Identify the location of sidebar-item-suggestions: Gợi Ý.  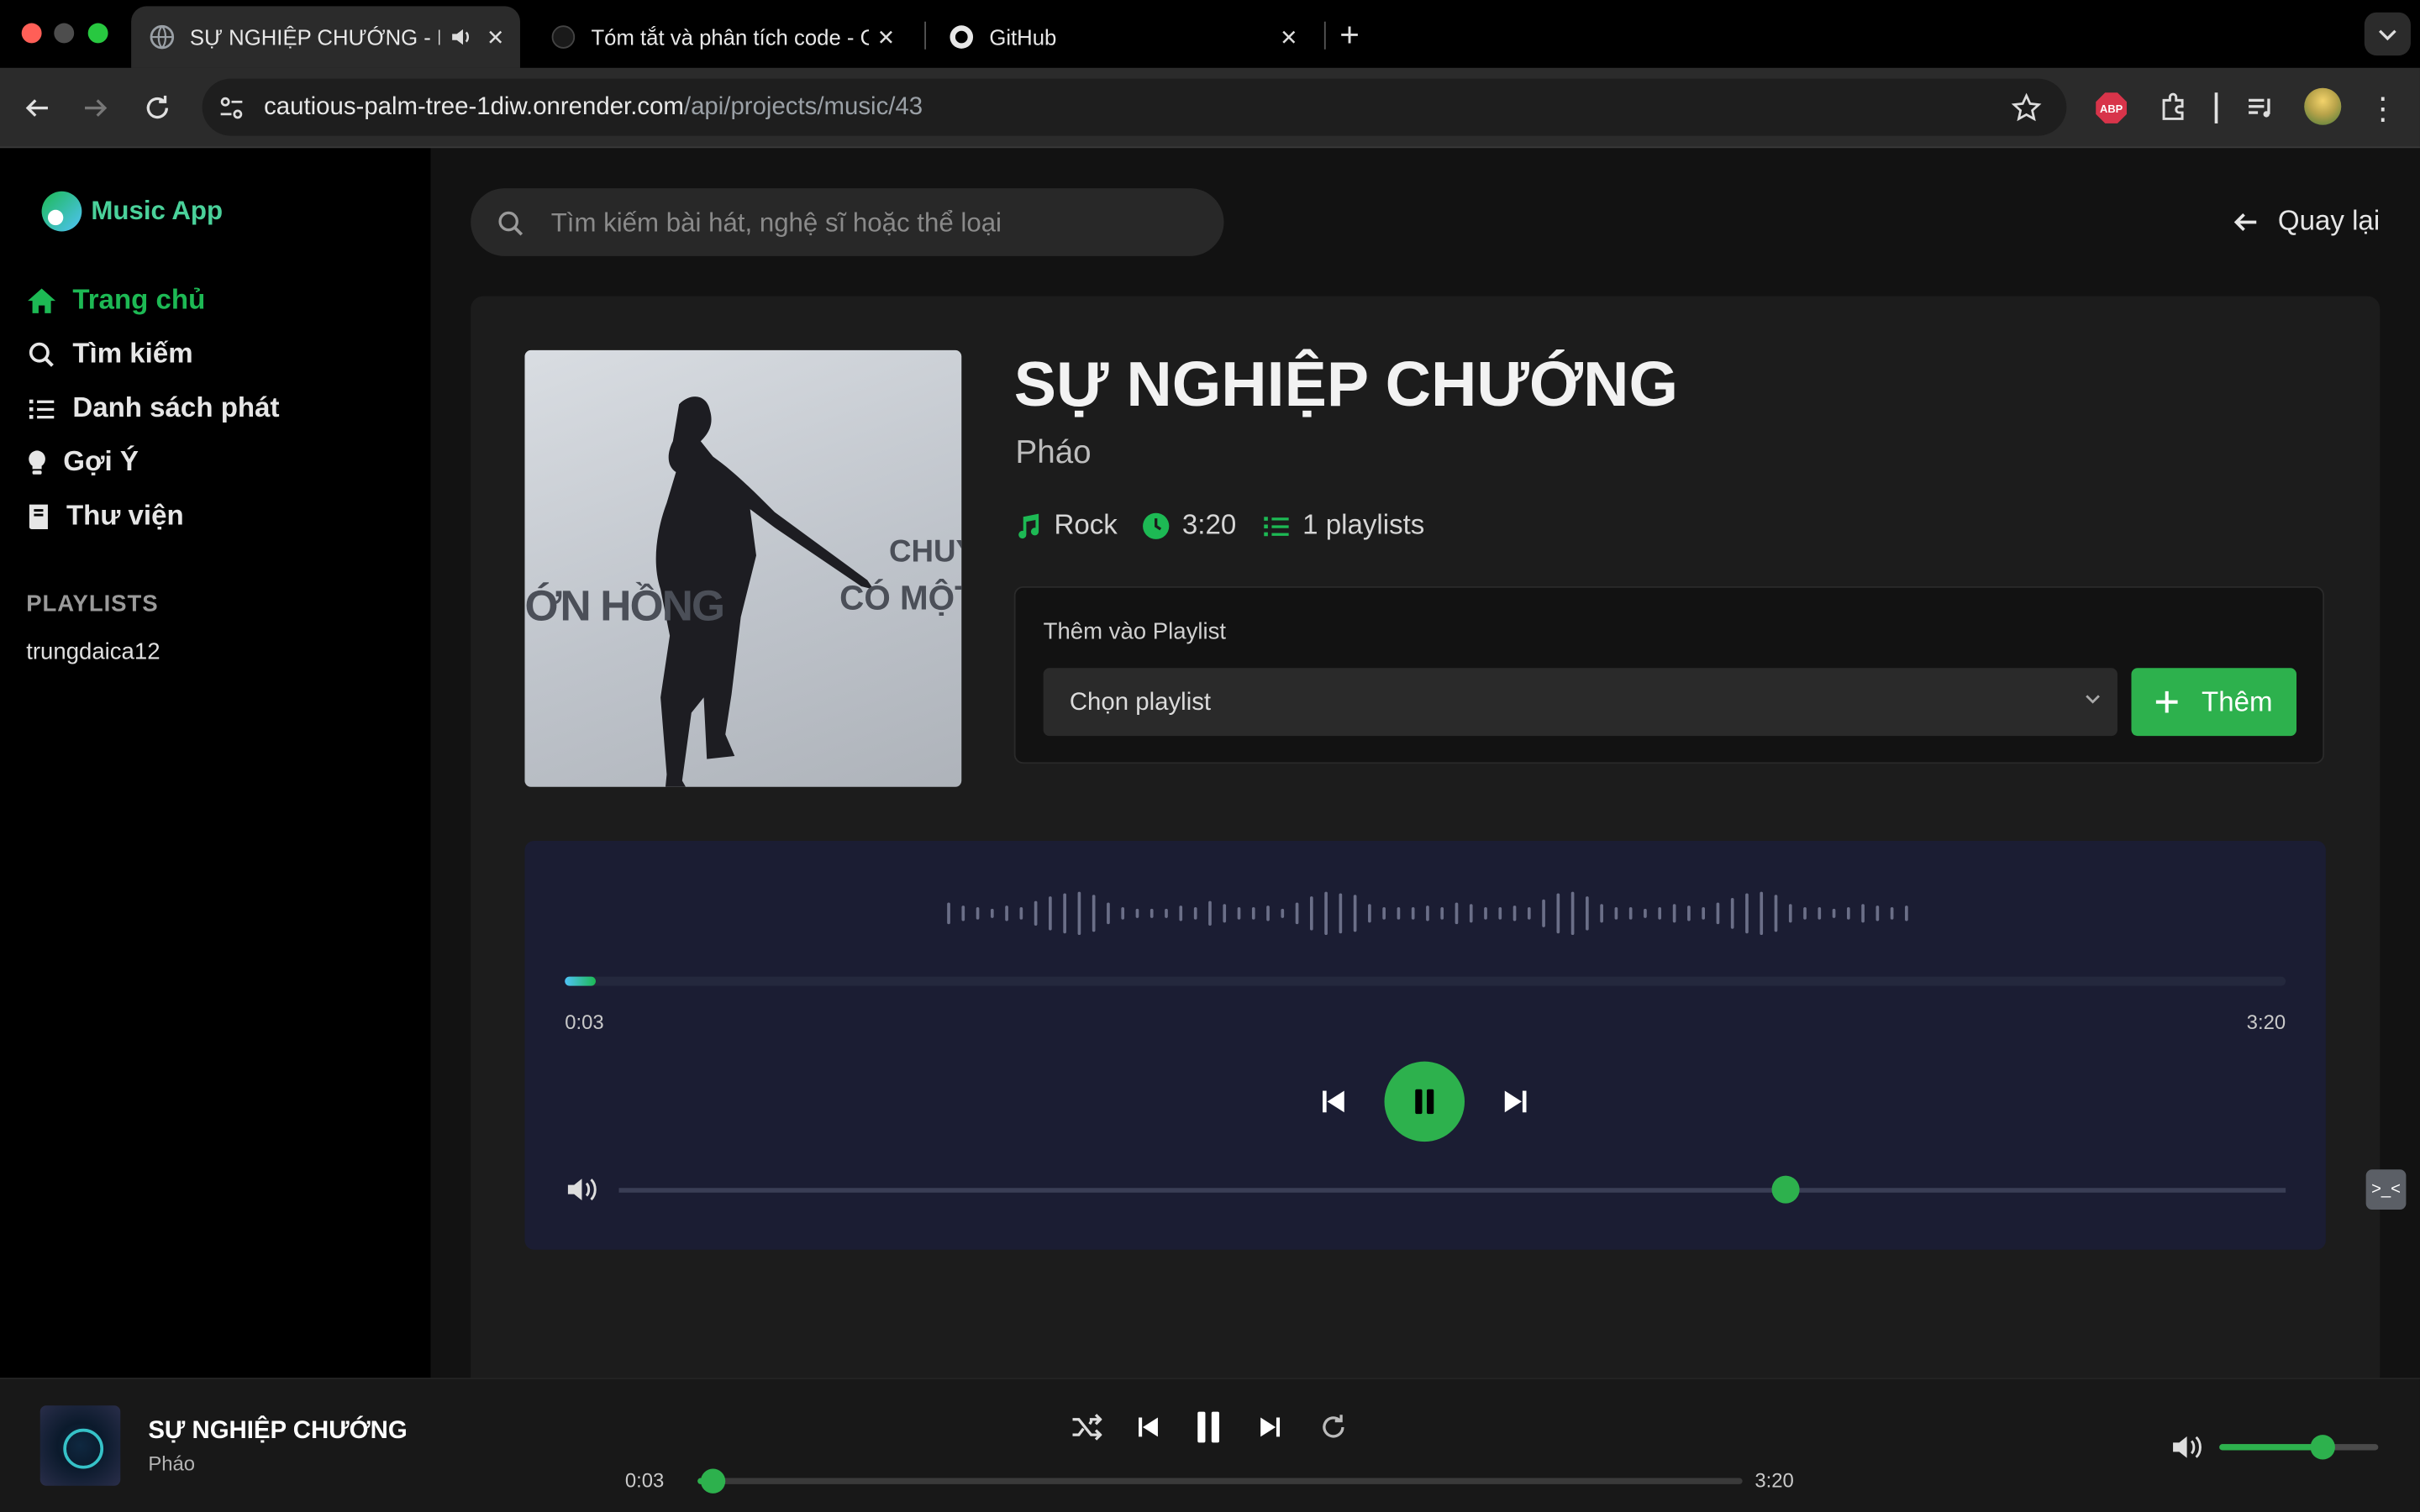
(82, 462).